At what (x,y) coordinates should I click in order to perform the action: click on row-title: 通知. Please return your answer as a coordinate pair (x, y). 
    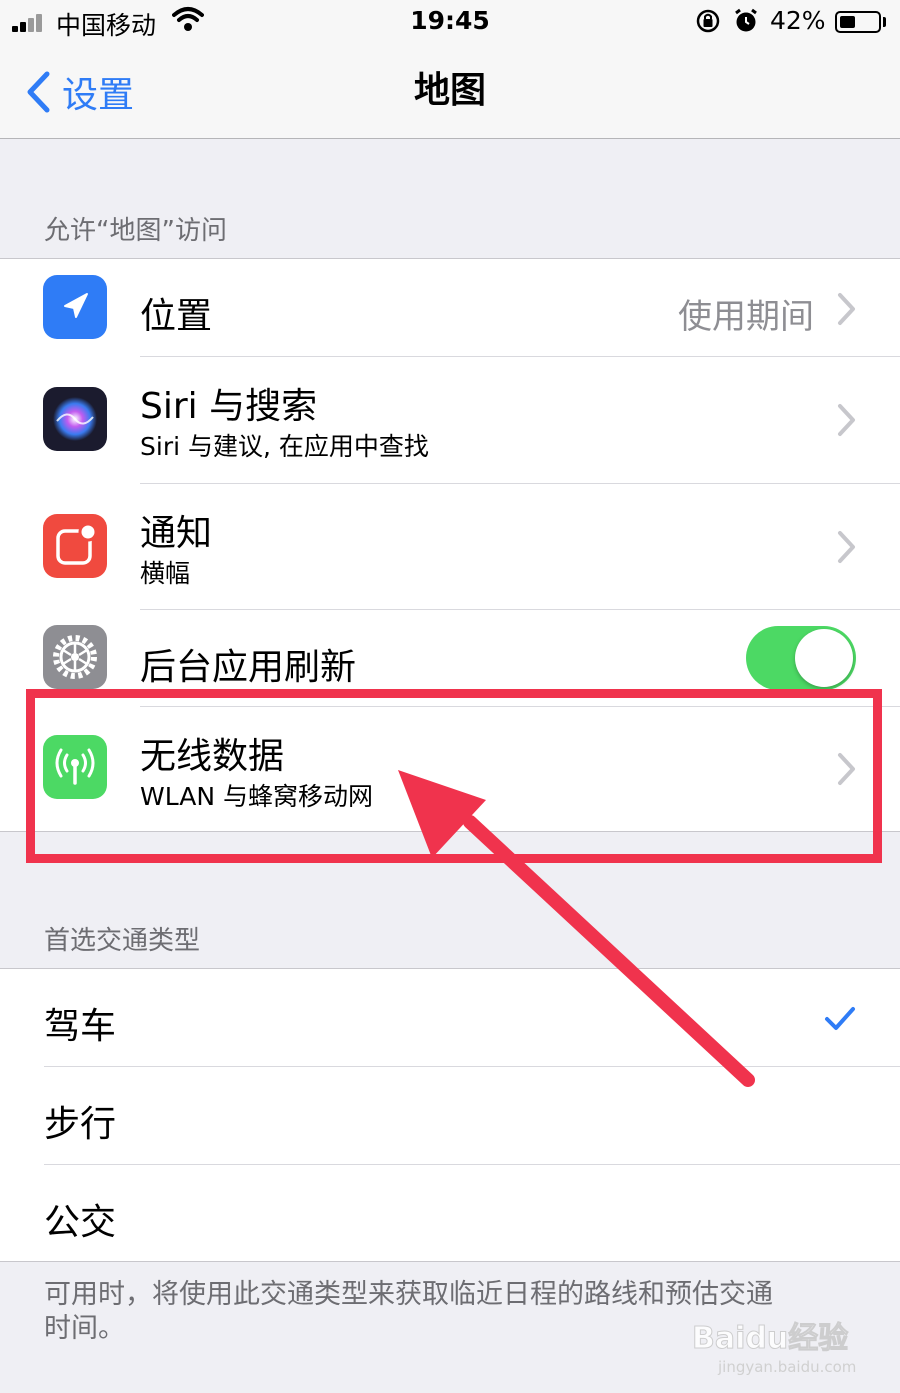
    Looking at the image, I should click on (176, 533).